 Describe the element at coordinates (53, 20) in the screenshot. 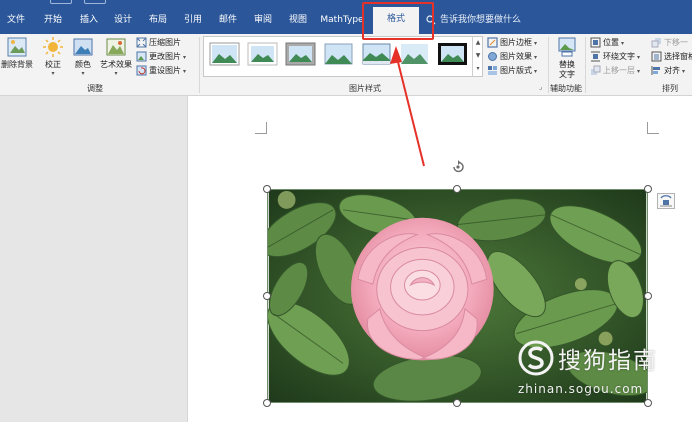

I see `tab-home: 开始` at that location.